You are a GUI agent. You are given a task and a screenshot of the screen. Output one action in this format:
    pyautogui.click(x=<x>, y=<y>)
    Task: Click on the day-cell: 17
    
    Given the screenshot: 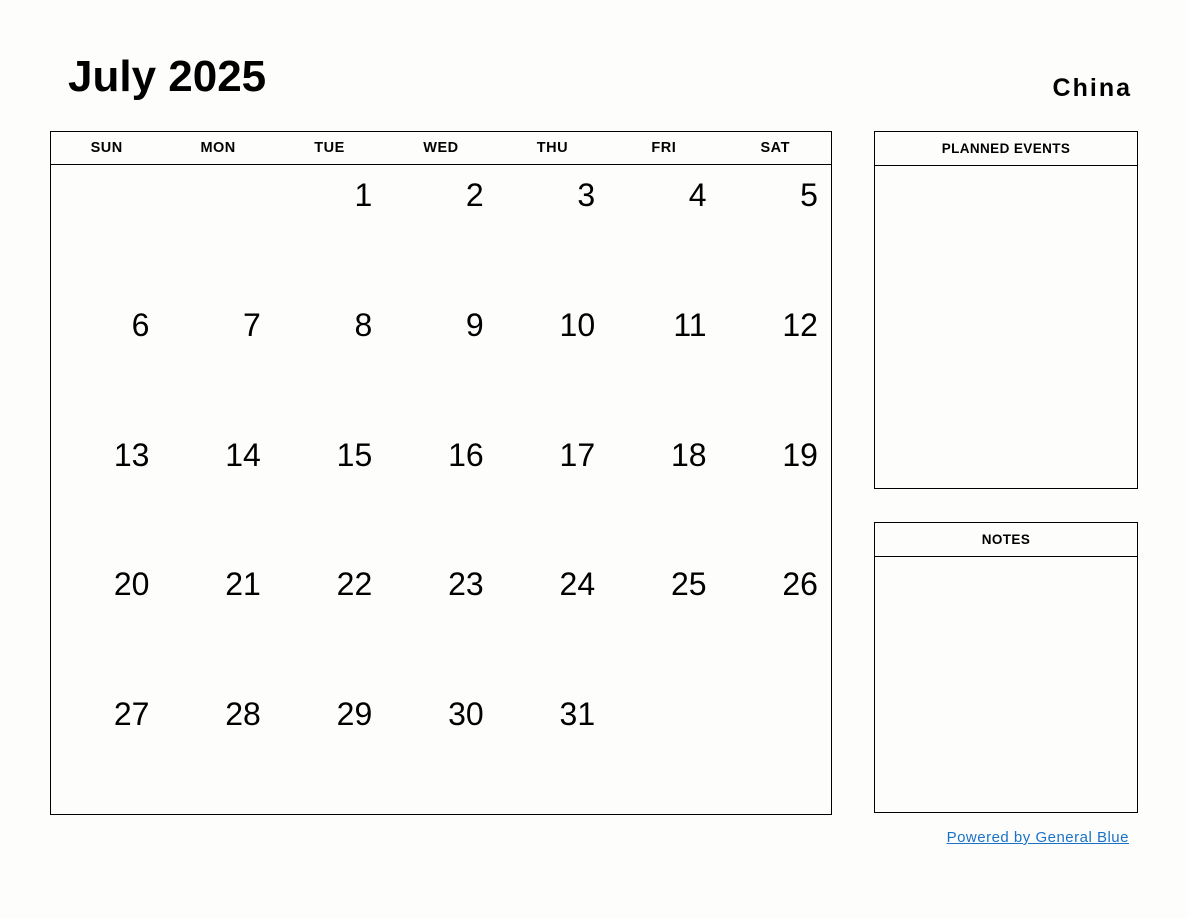 What is the action you would take?
    pyautogui.click(x=552, y=490)
    